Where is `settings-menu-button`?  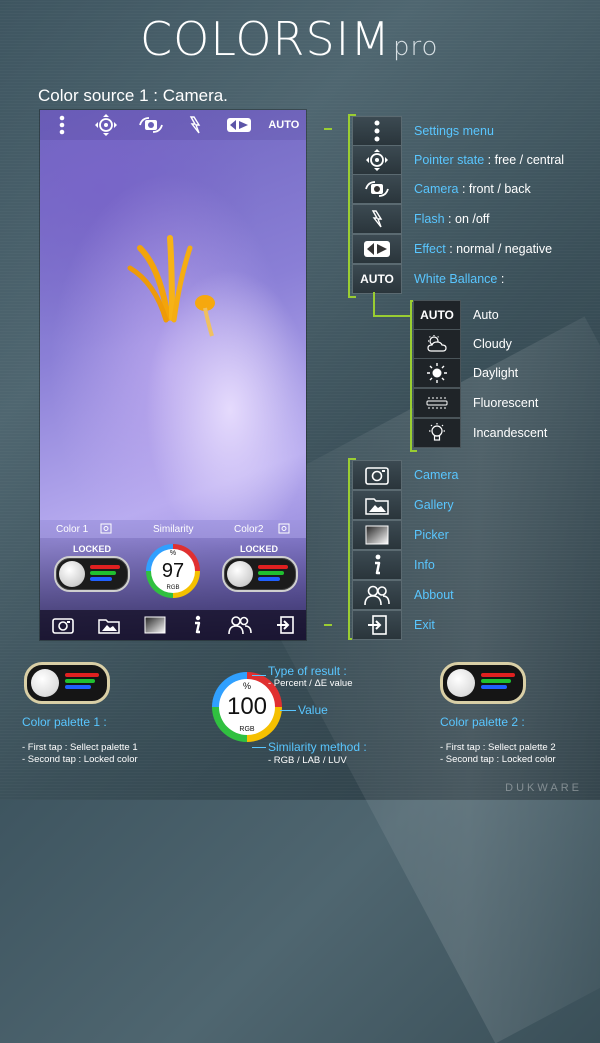 settings-menu-button is located at coordinates (62, 125).